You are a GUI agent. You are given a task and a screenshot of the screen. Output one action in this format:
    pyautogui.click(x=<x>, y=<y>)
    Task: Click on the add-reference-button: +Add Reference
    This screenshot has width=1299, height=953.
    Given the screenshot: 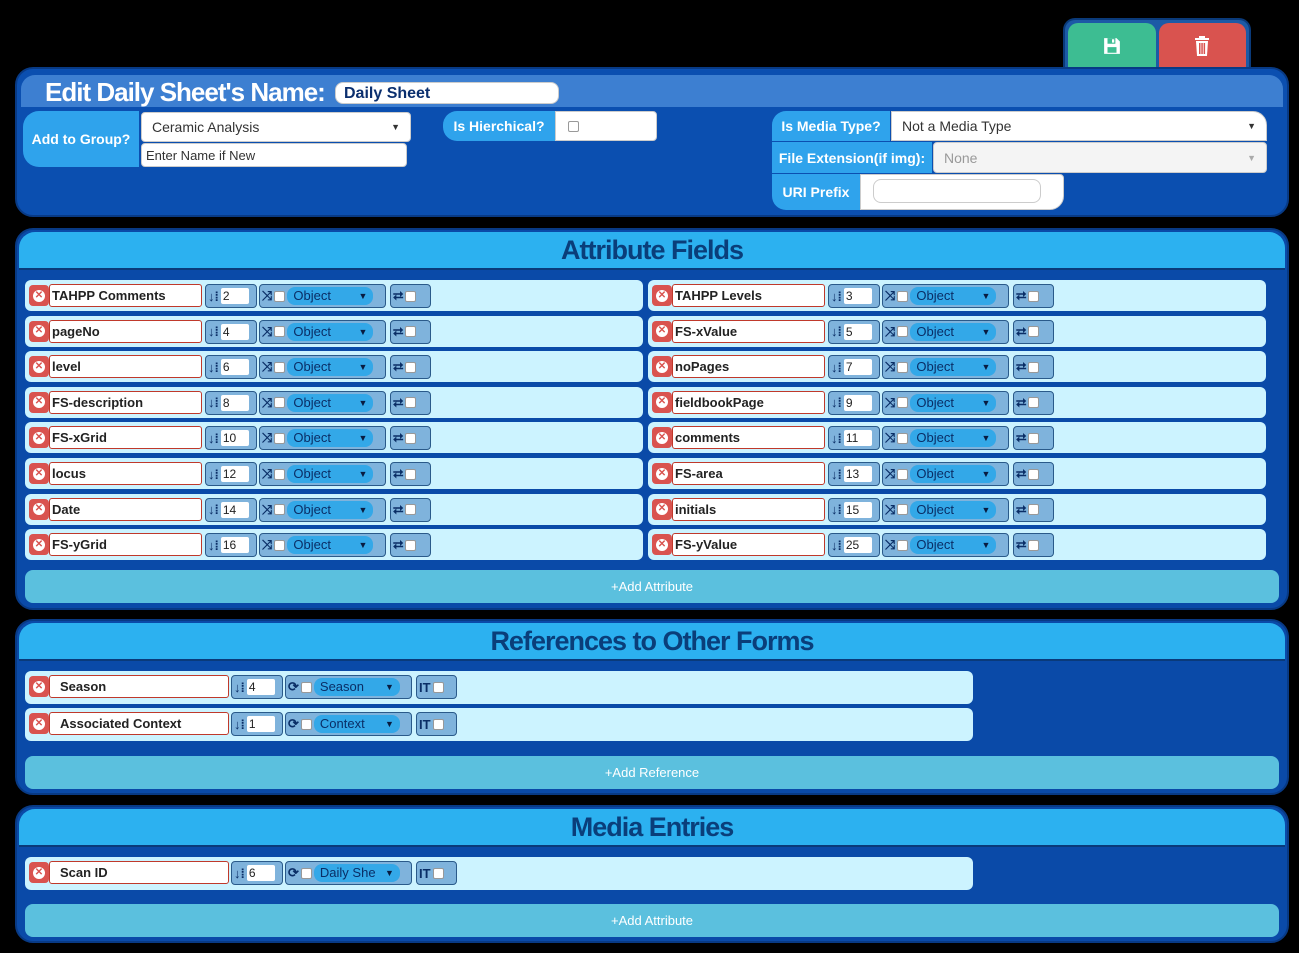 What is the action you would take?
    pyautogui.click(x=652, y=772)
    